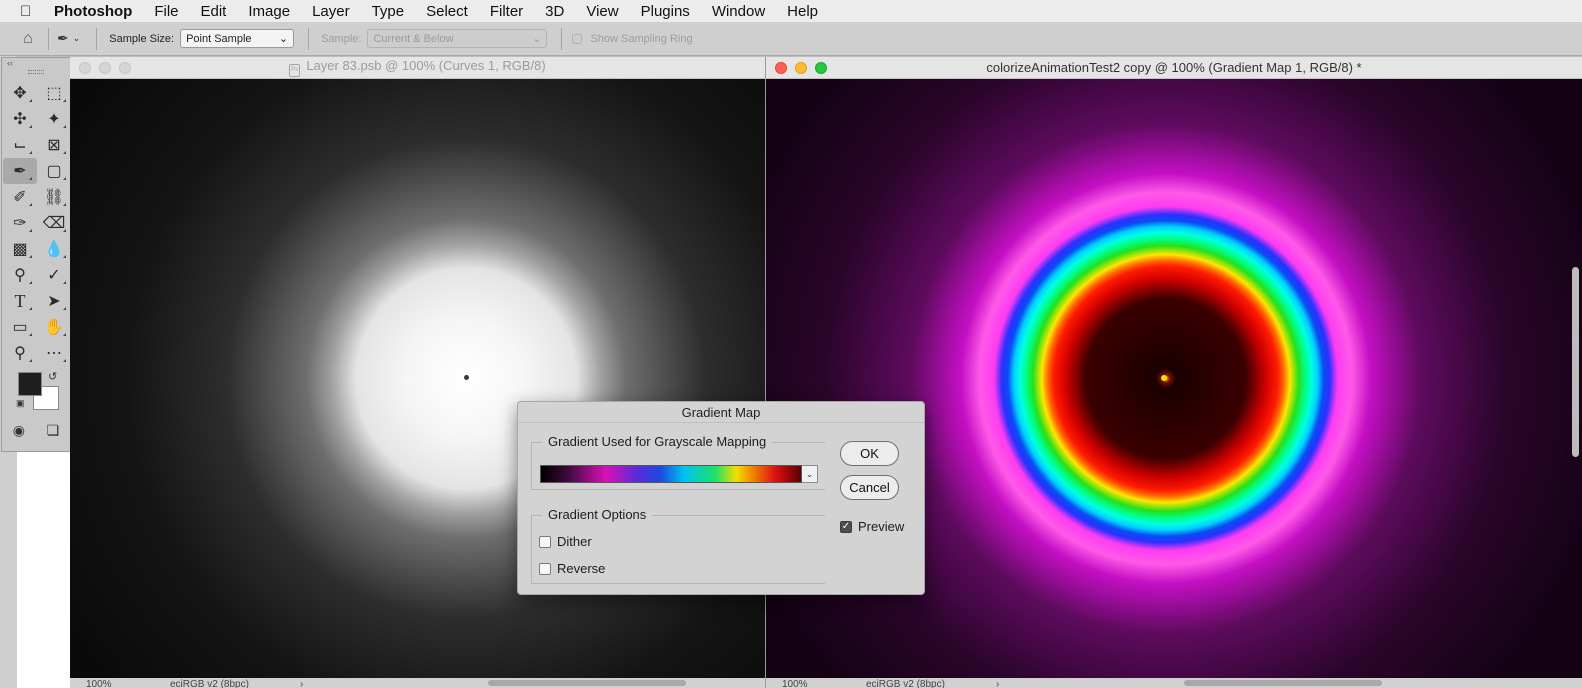  I want to click on lasso-tool-icon: ✣, so click(20, 119).